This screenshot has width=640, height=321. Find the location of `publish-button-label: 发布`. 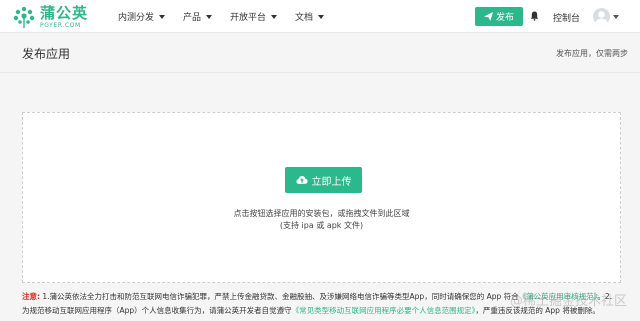

publish-button-label: 发布 is located at coordinates (504, 18).